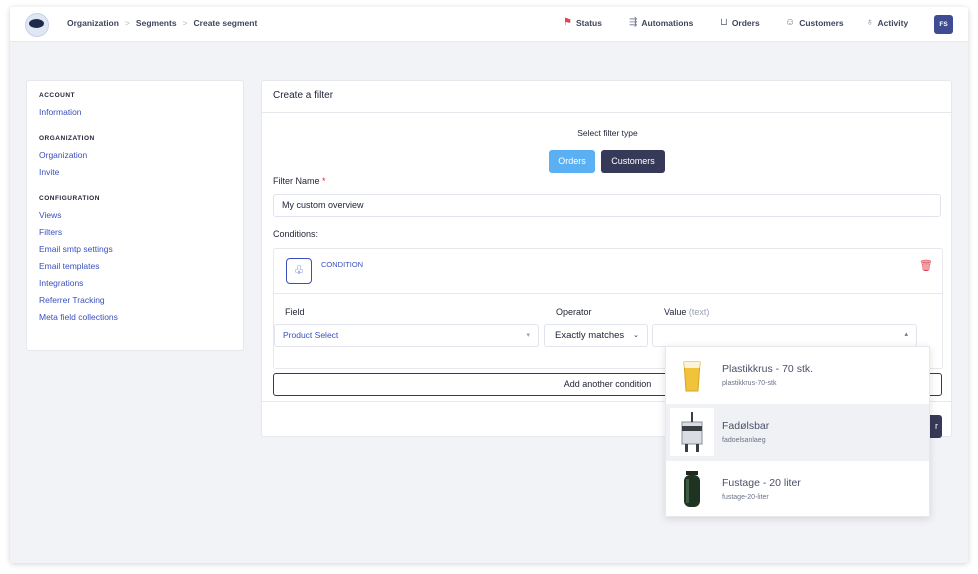  Describe the element at coordinates (744, 440) in the screenshot. I see `option-slug: fadoelsanlaeg` at that location.